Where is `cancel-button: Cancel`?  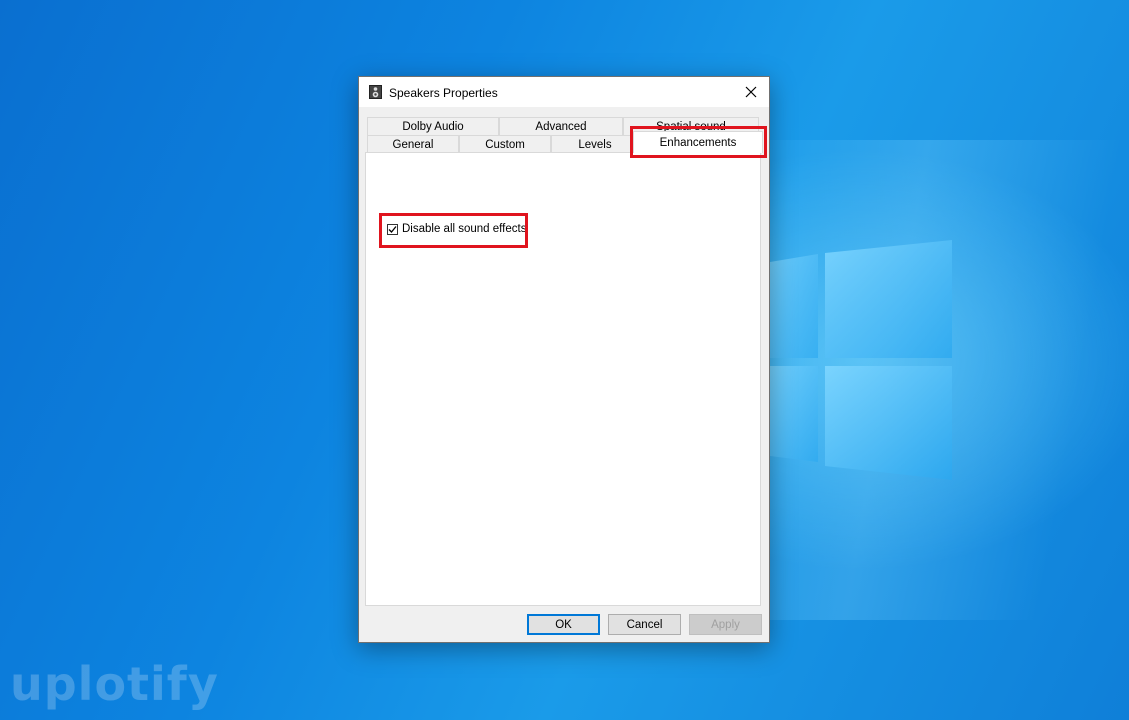 cancel-button: Cancel is located at coordinates (644, 624).